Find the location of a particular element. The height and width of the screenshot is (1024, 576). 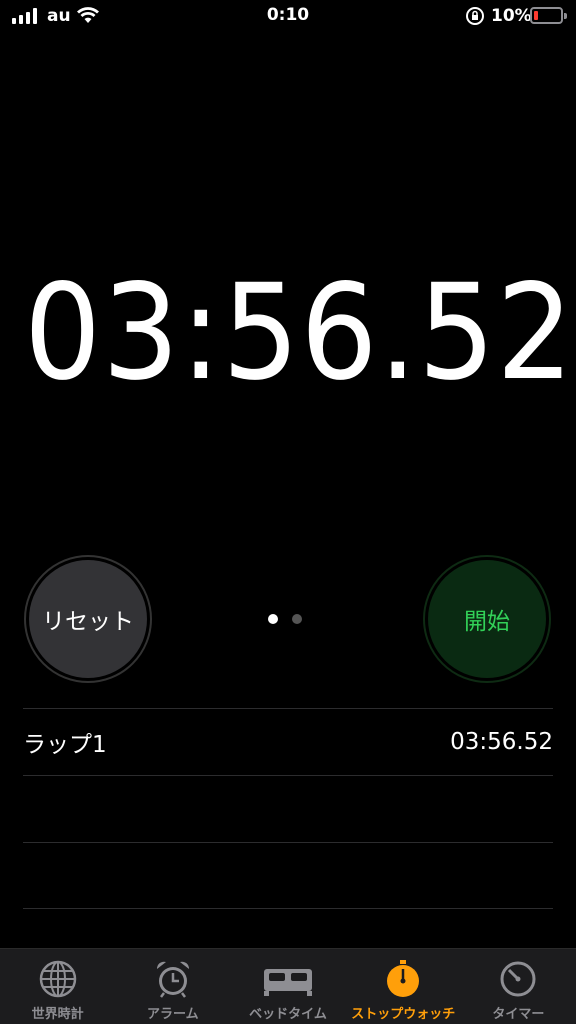

tab-label: アラーム is located at coordinates (172, 1014).